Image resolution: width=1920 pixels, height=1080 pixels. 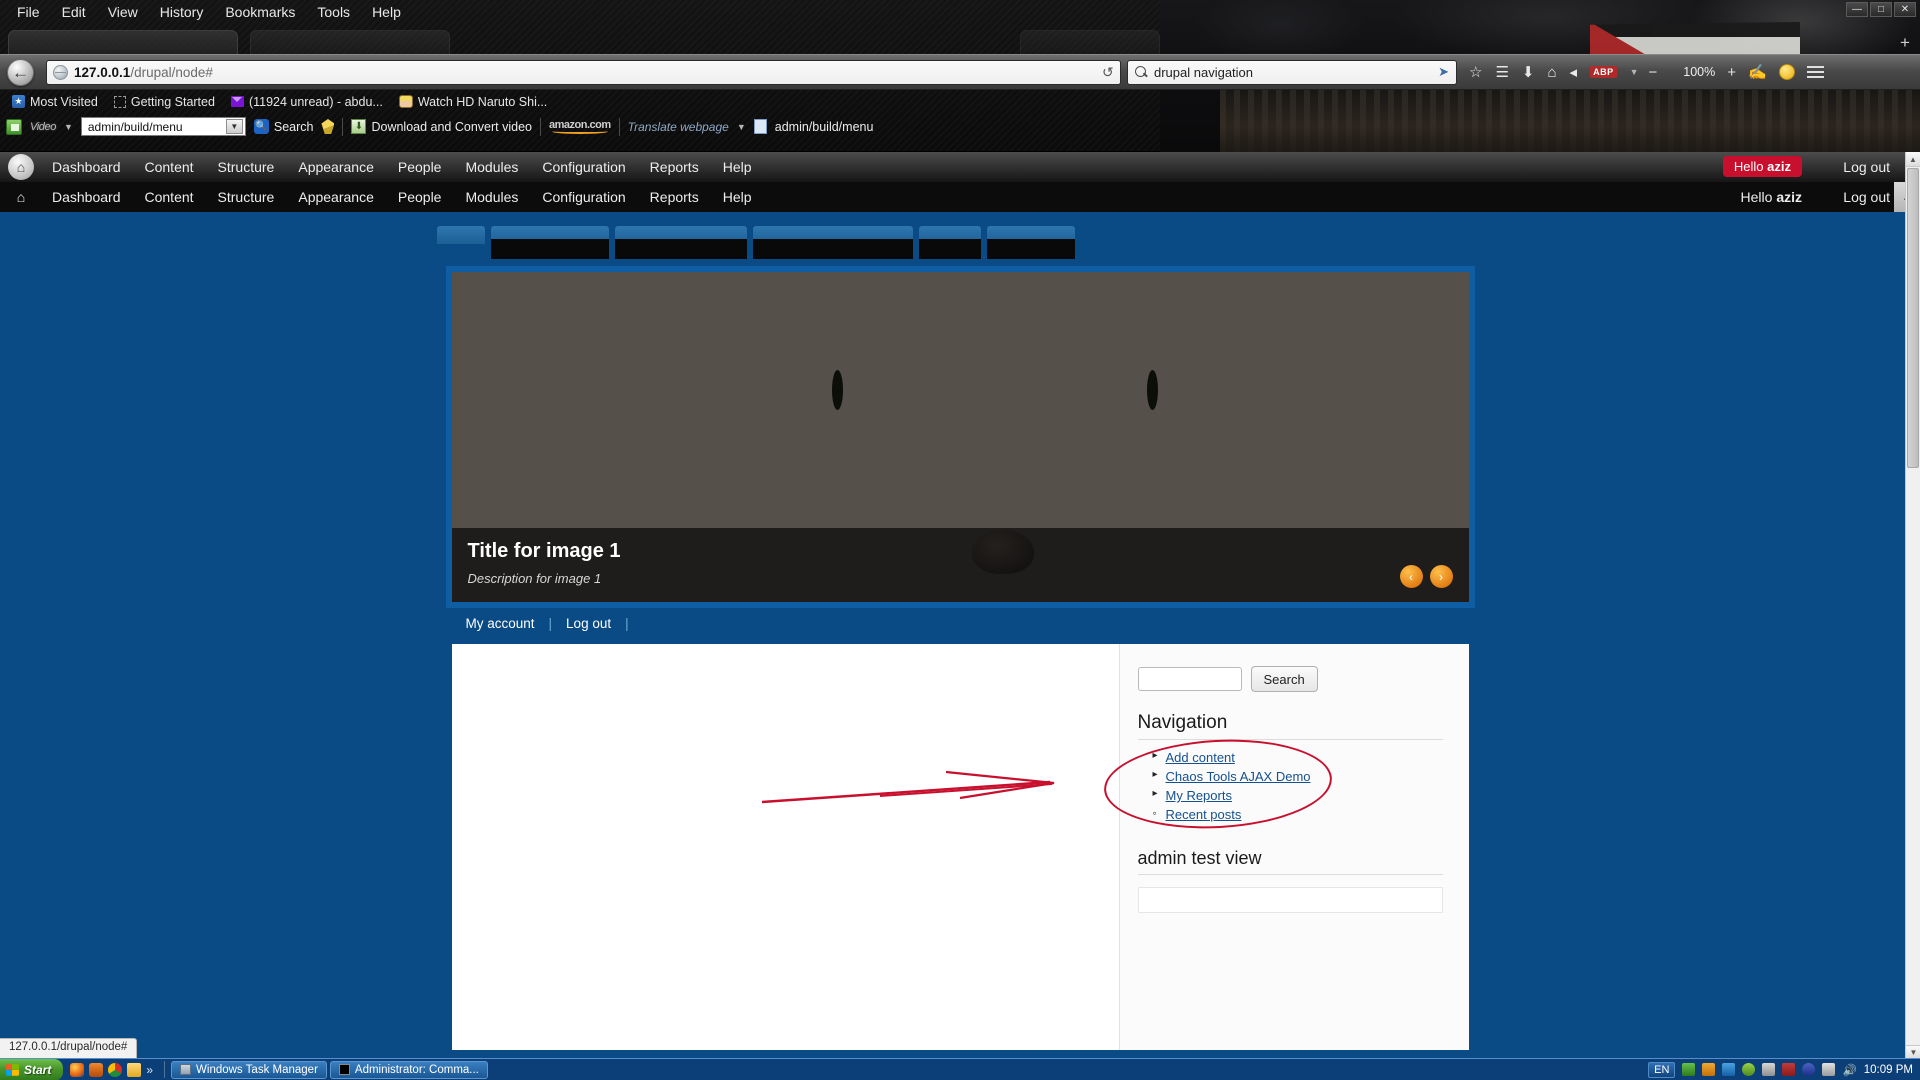 I want to click on back-button: ←, so click(x=20, y=72).